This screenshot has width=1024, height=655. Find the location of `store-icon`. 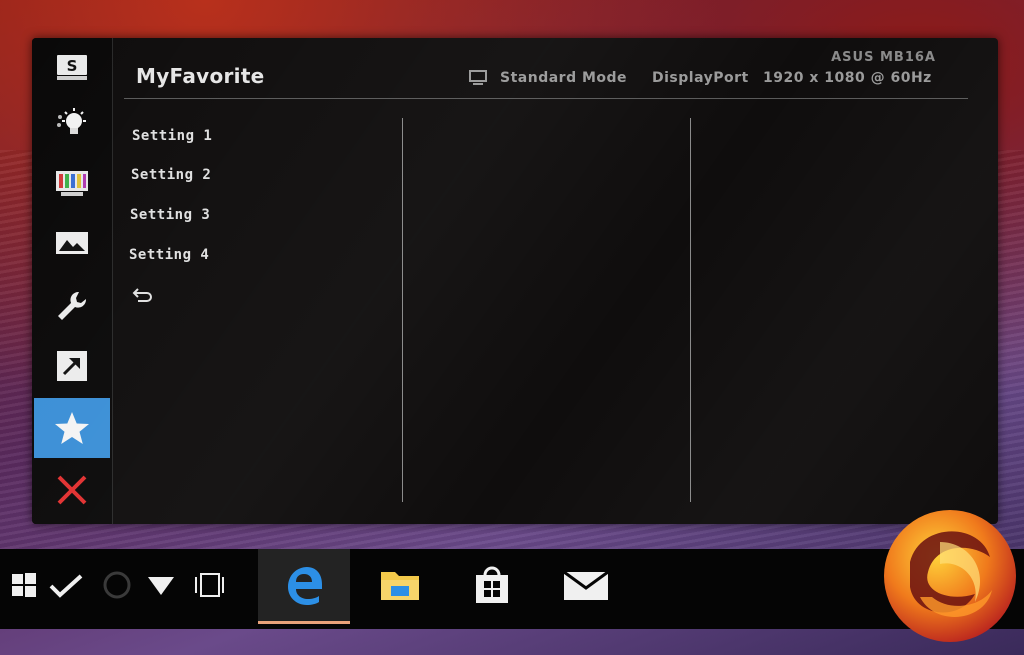

store-icon is located at coordinates (492, 584).